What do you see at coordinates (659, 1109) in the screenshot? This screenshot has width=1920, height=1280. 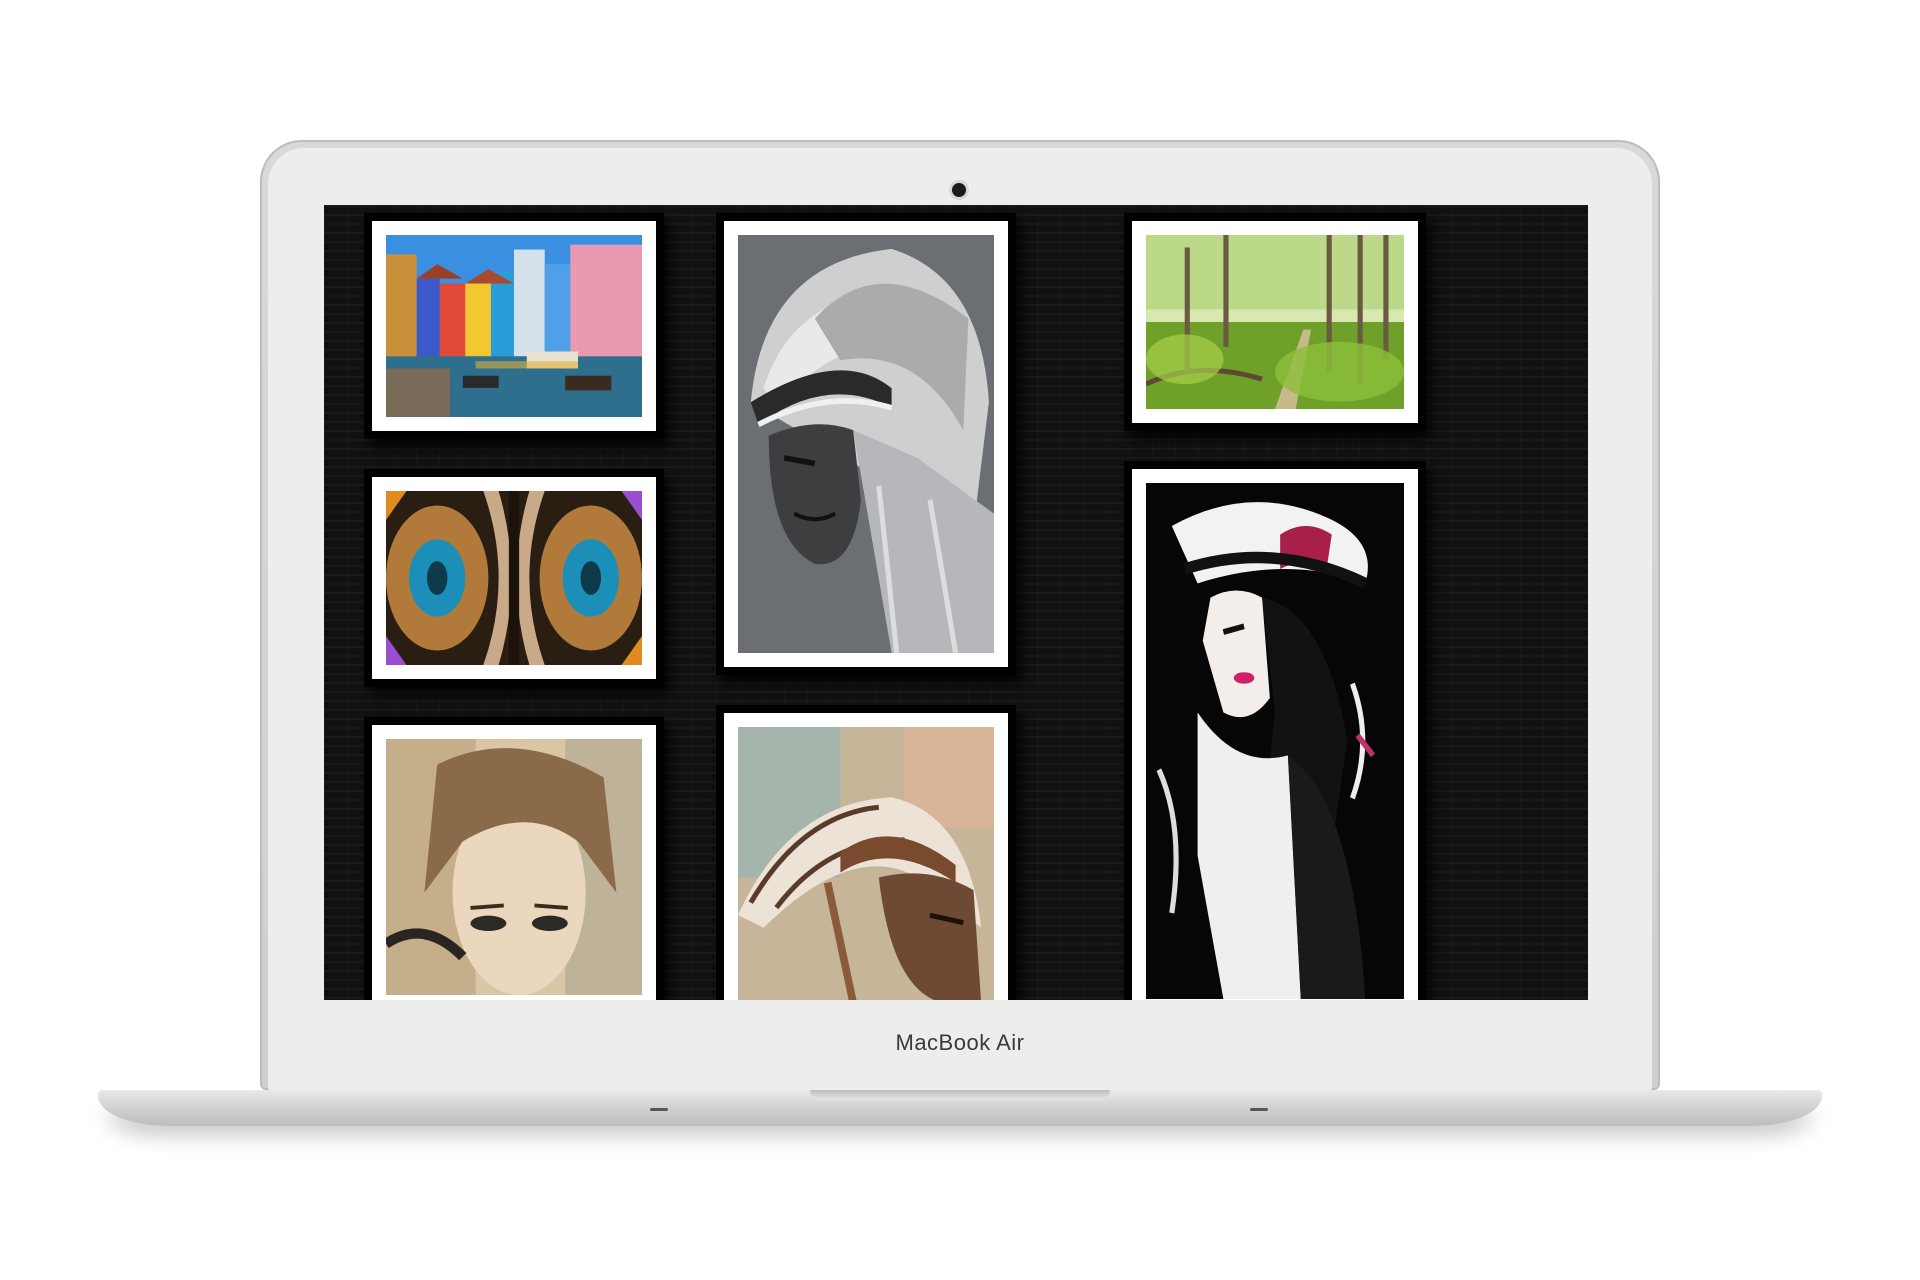 I see `base-foot-left` at bounding box center [659, 1109].